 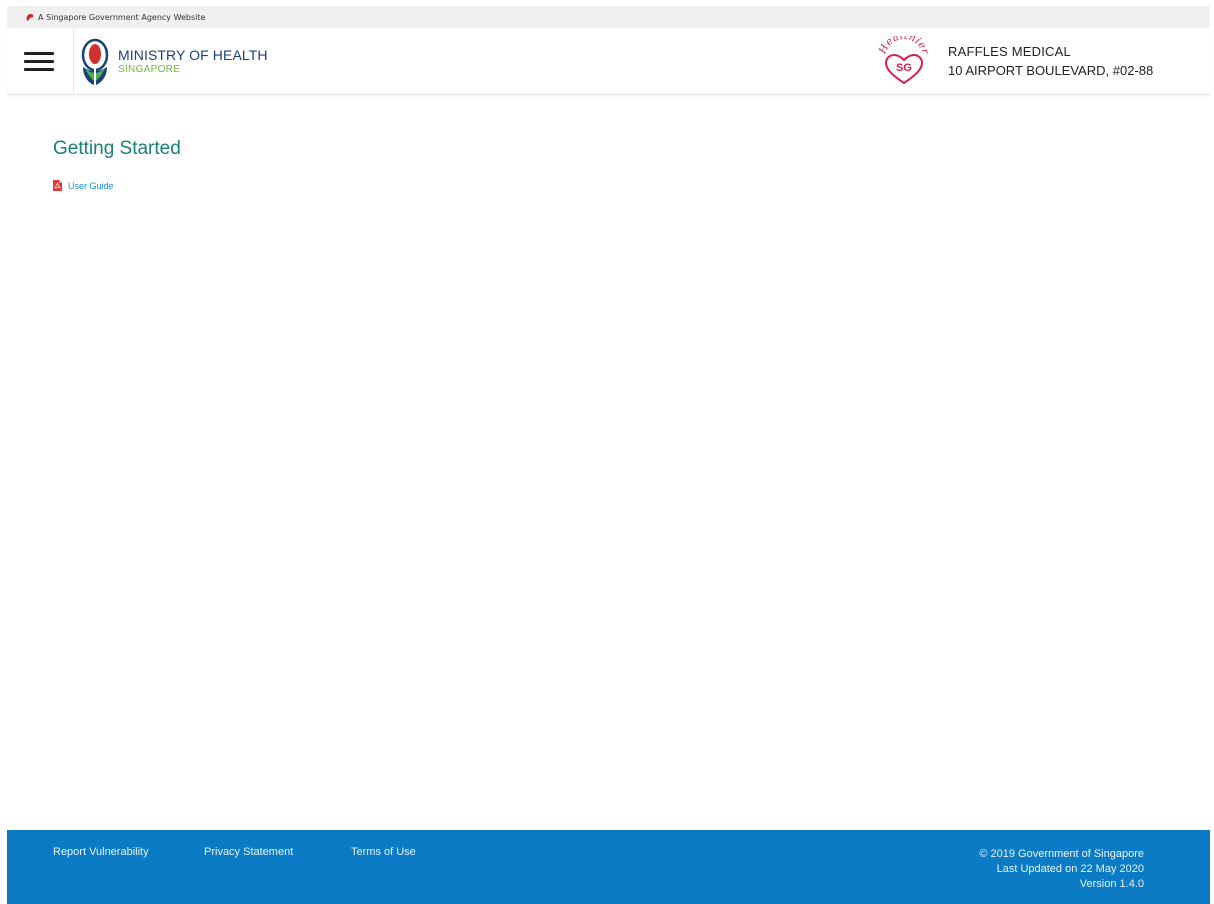 What do you see at coordinates (117, 148) in the screenshot?
I see `page-title: Getting Started` at bounding box center [117, 148].